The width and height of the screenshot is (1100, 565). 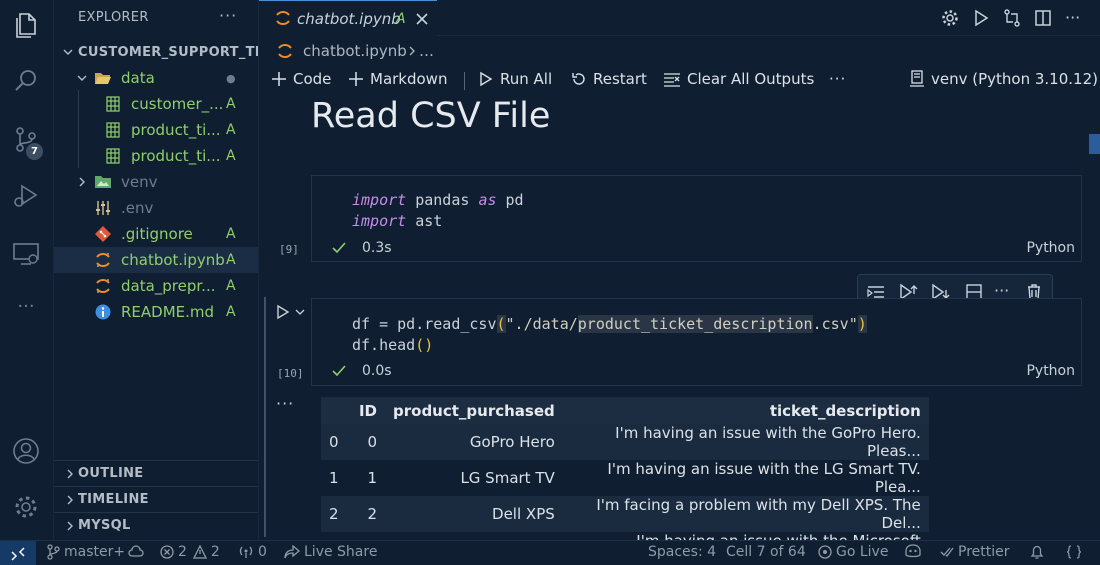 I want to click on json-braces-icon, so click(x=1076, y=552).